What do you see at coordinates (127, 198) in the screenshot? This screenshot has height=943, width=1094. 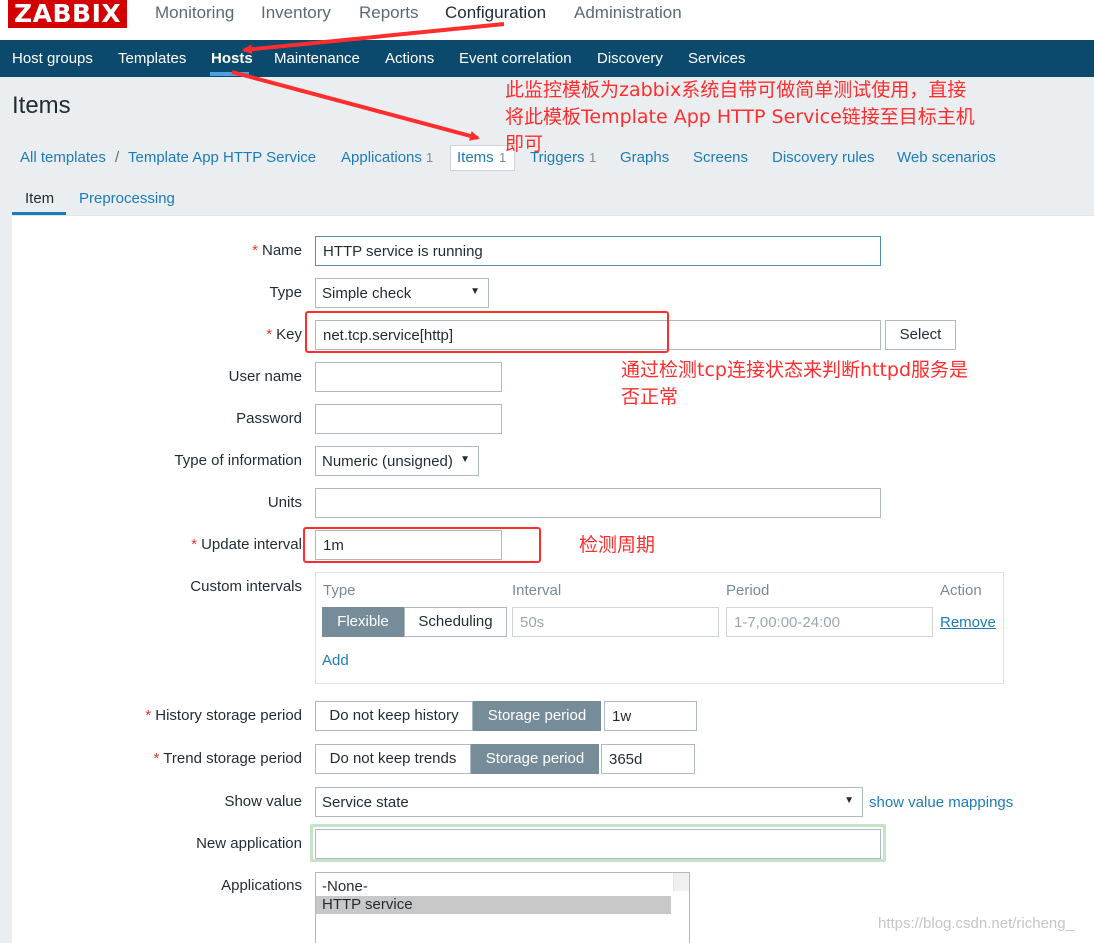 I see `tab-preprocessing: Preprocessing` at bounding box center [127, 198].